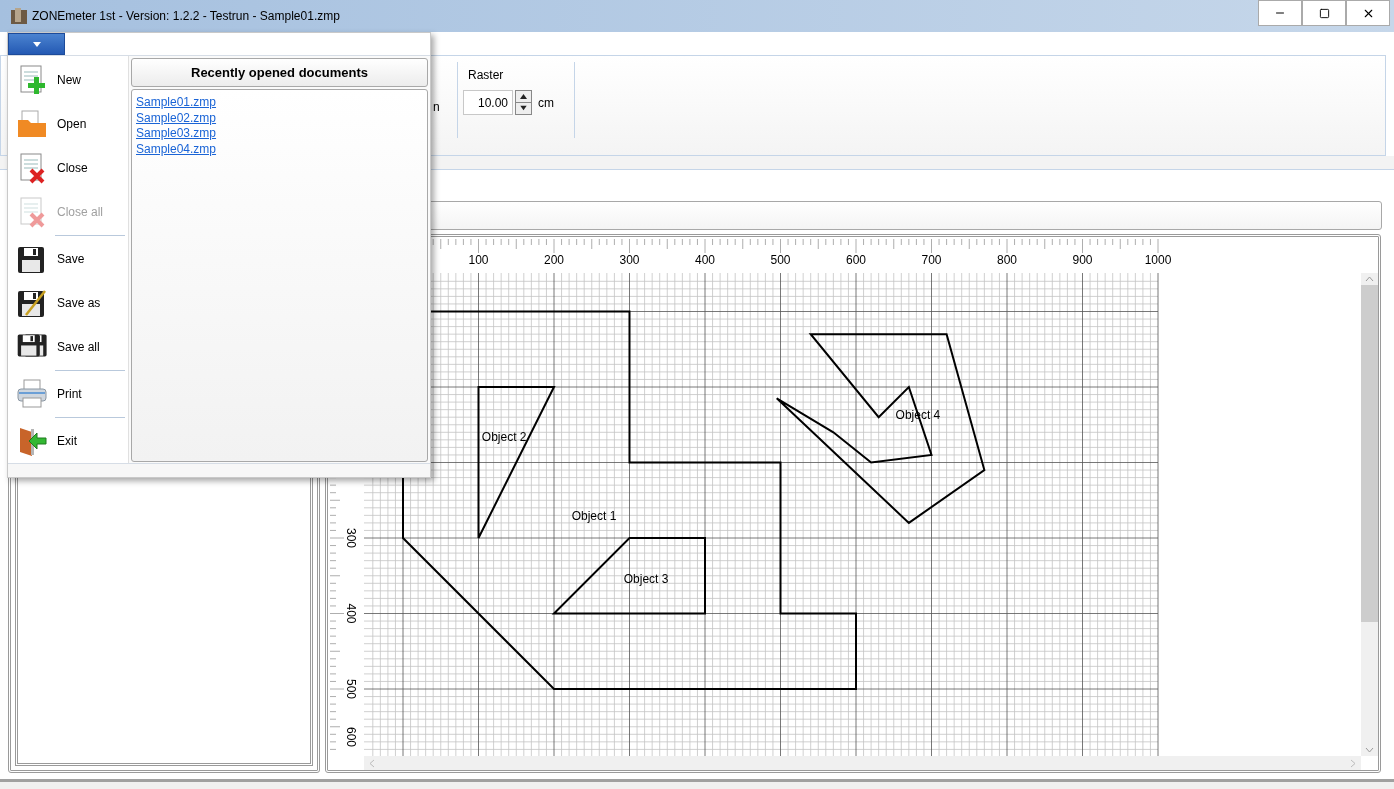 This screenshot has height=789, width=1394. Describe the element at coordinates (1158, 260) in the screenshot. I see `ruler-label: 1000` at that location.